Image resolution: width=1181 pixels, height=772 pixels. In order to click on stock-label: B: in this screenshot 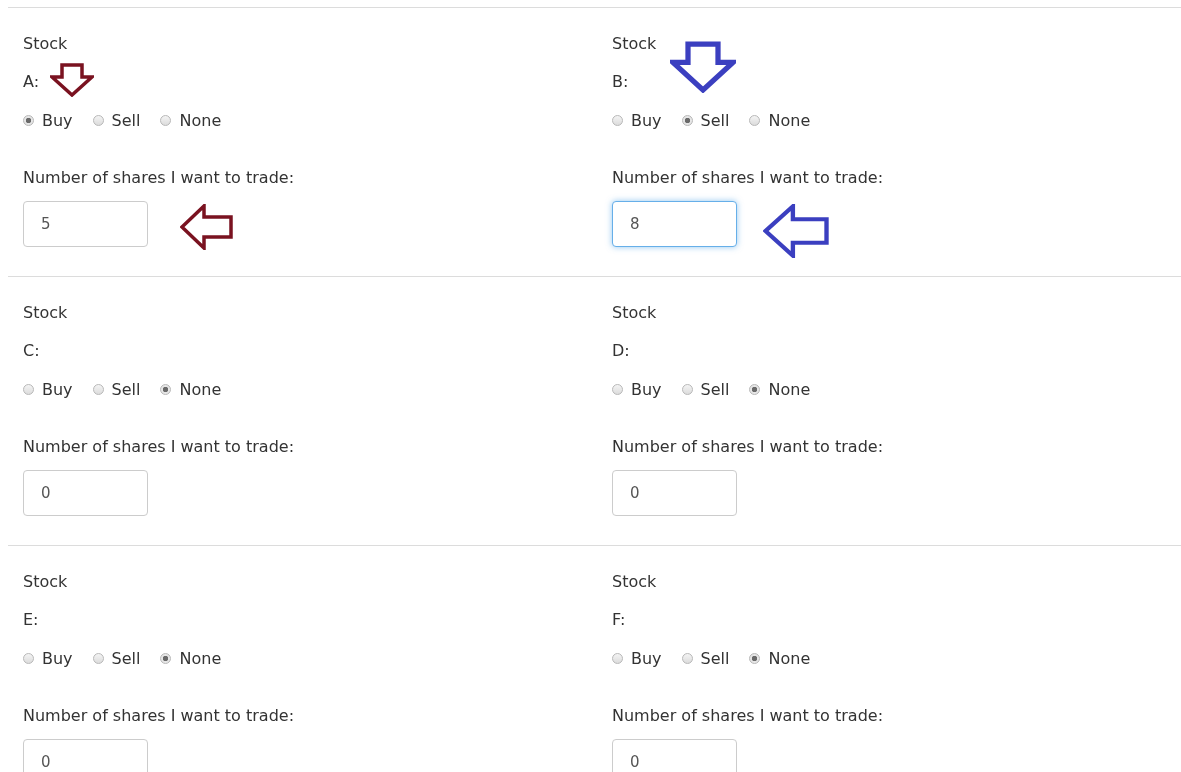, I will do `click(620, 82)`.